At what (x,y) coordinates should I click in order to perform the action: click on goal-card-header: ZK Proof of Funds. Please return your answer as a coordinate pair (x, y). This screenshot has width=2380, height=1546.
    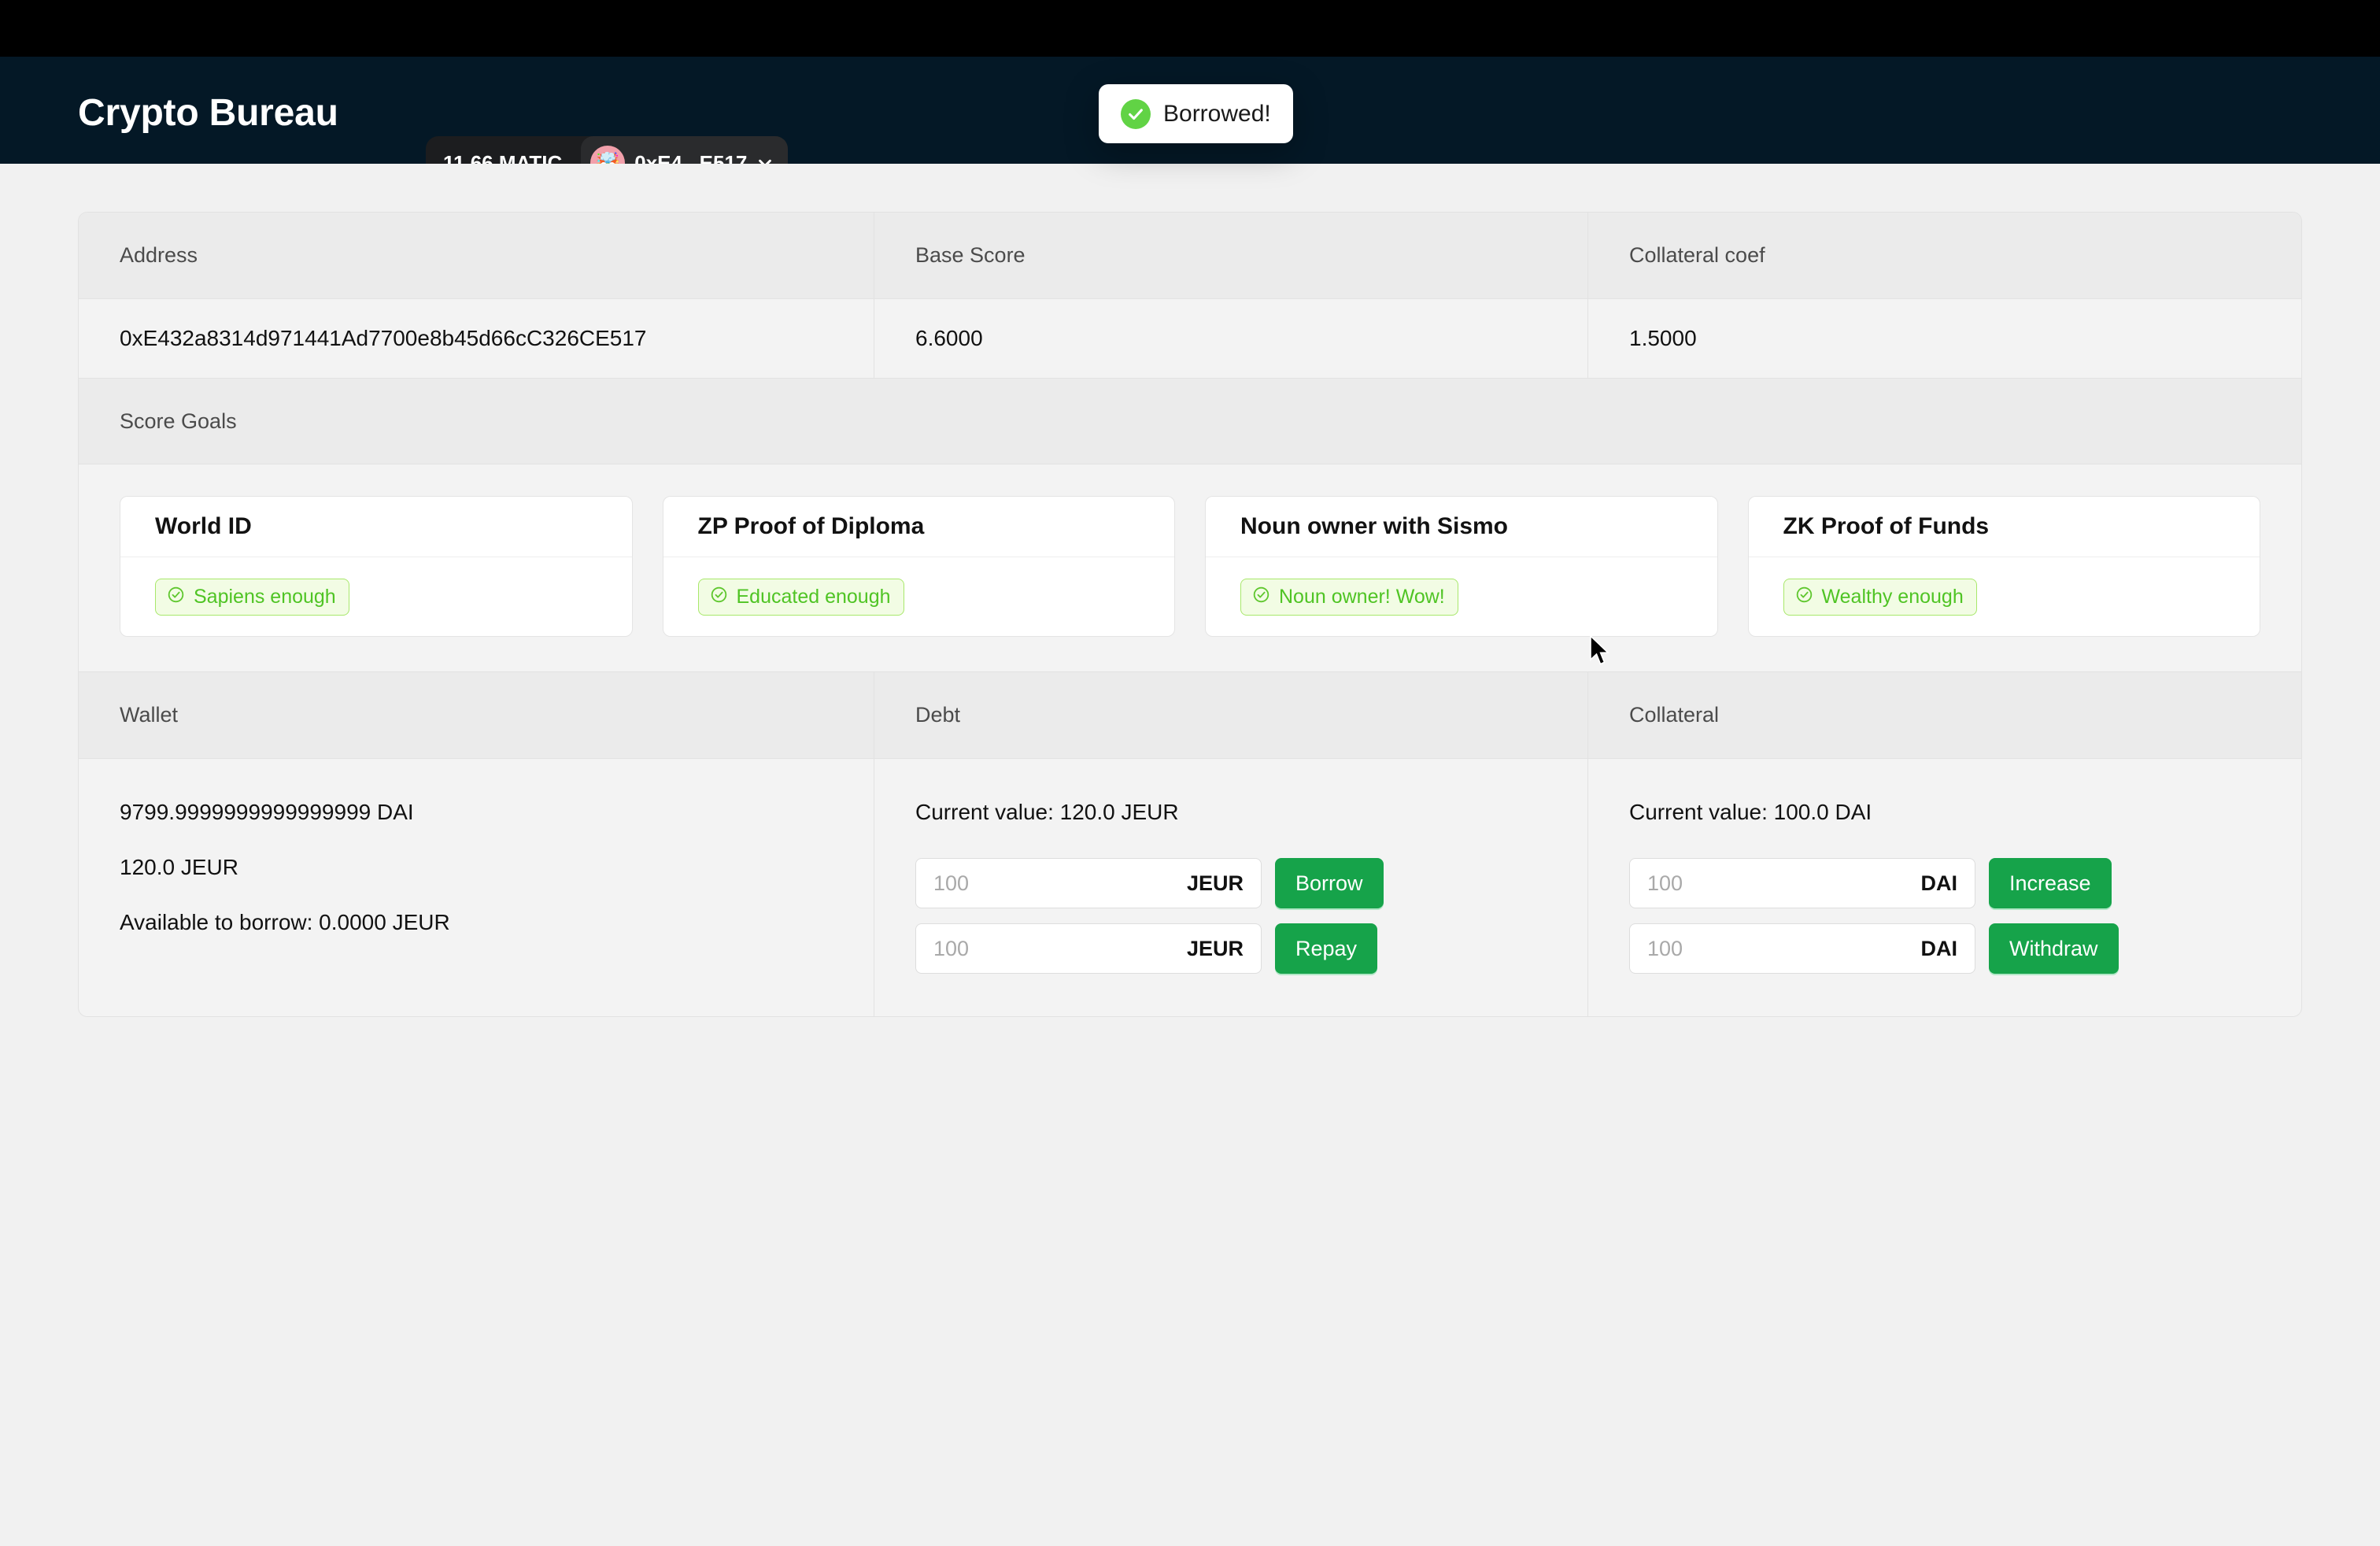
    Looking at the image, I should click on (2004, 527).